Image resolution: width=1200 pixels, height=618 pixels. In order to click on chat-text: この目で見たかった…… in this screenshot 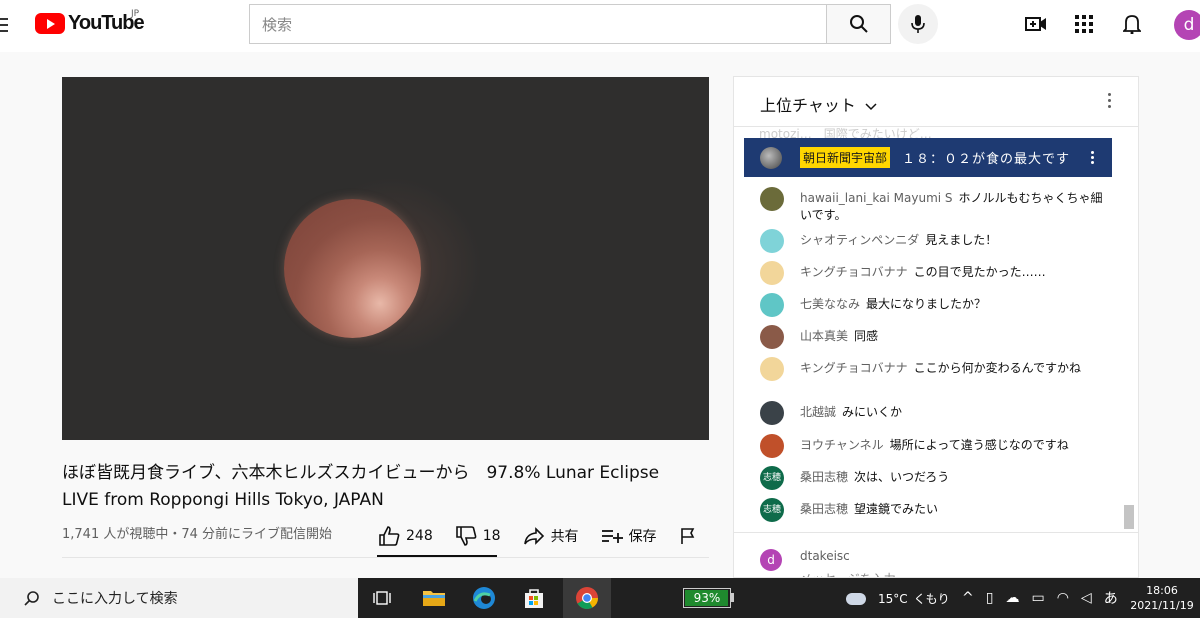, I will do `click(979, 272)`.